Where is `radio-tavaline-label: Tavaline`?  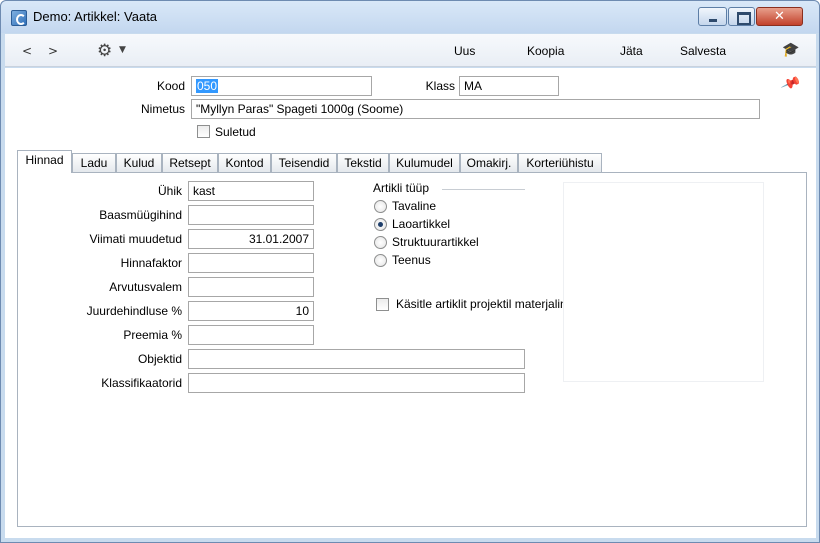
radio-tavaline-label: Tavaline is located at coordinates (414, 206).